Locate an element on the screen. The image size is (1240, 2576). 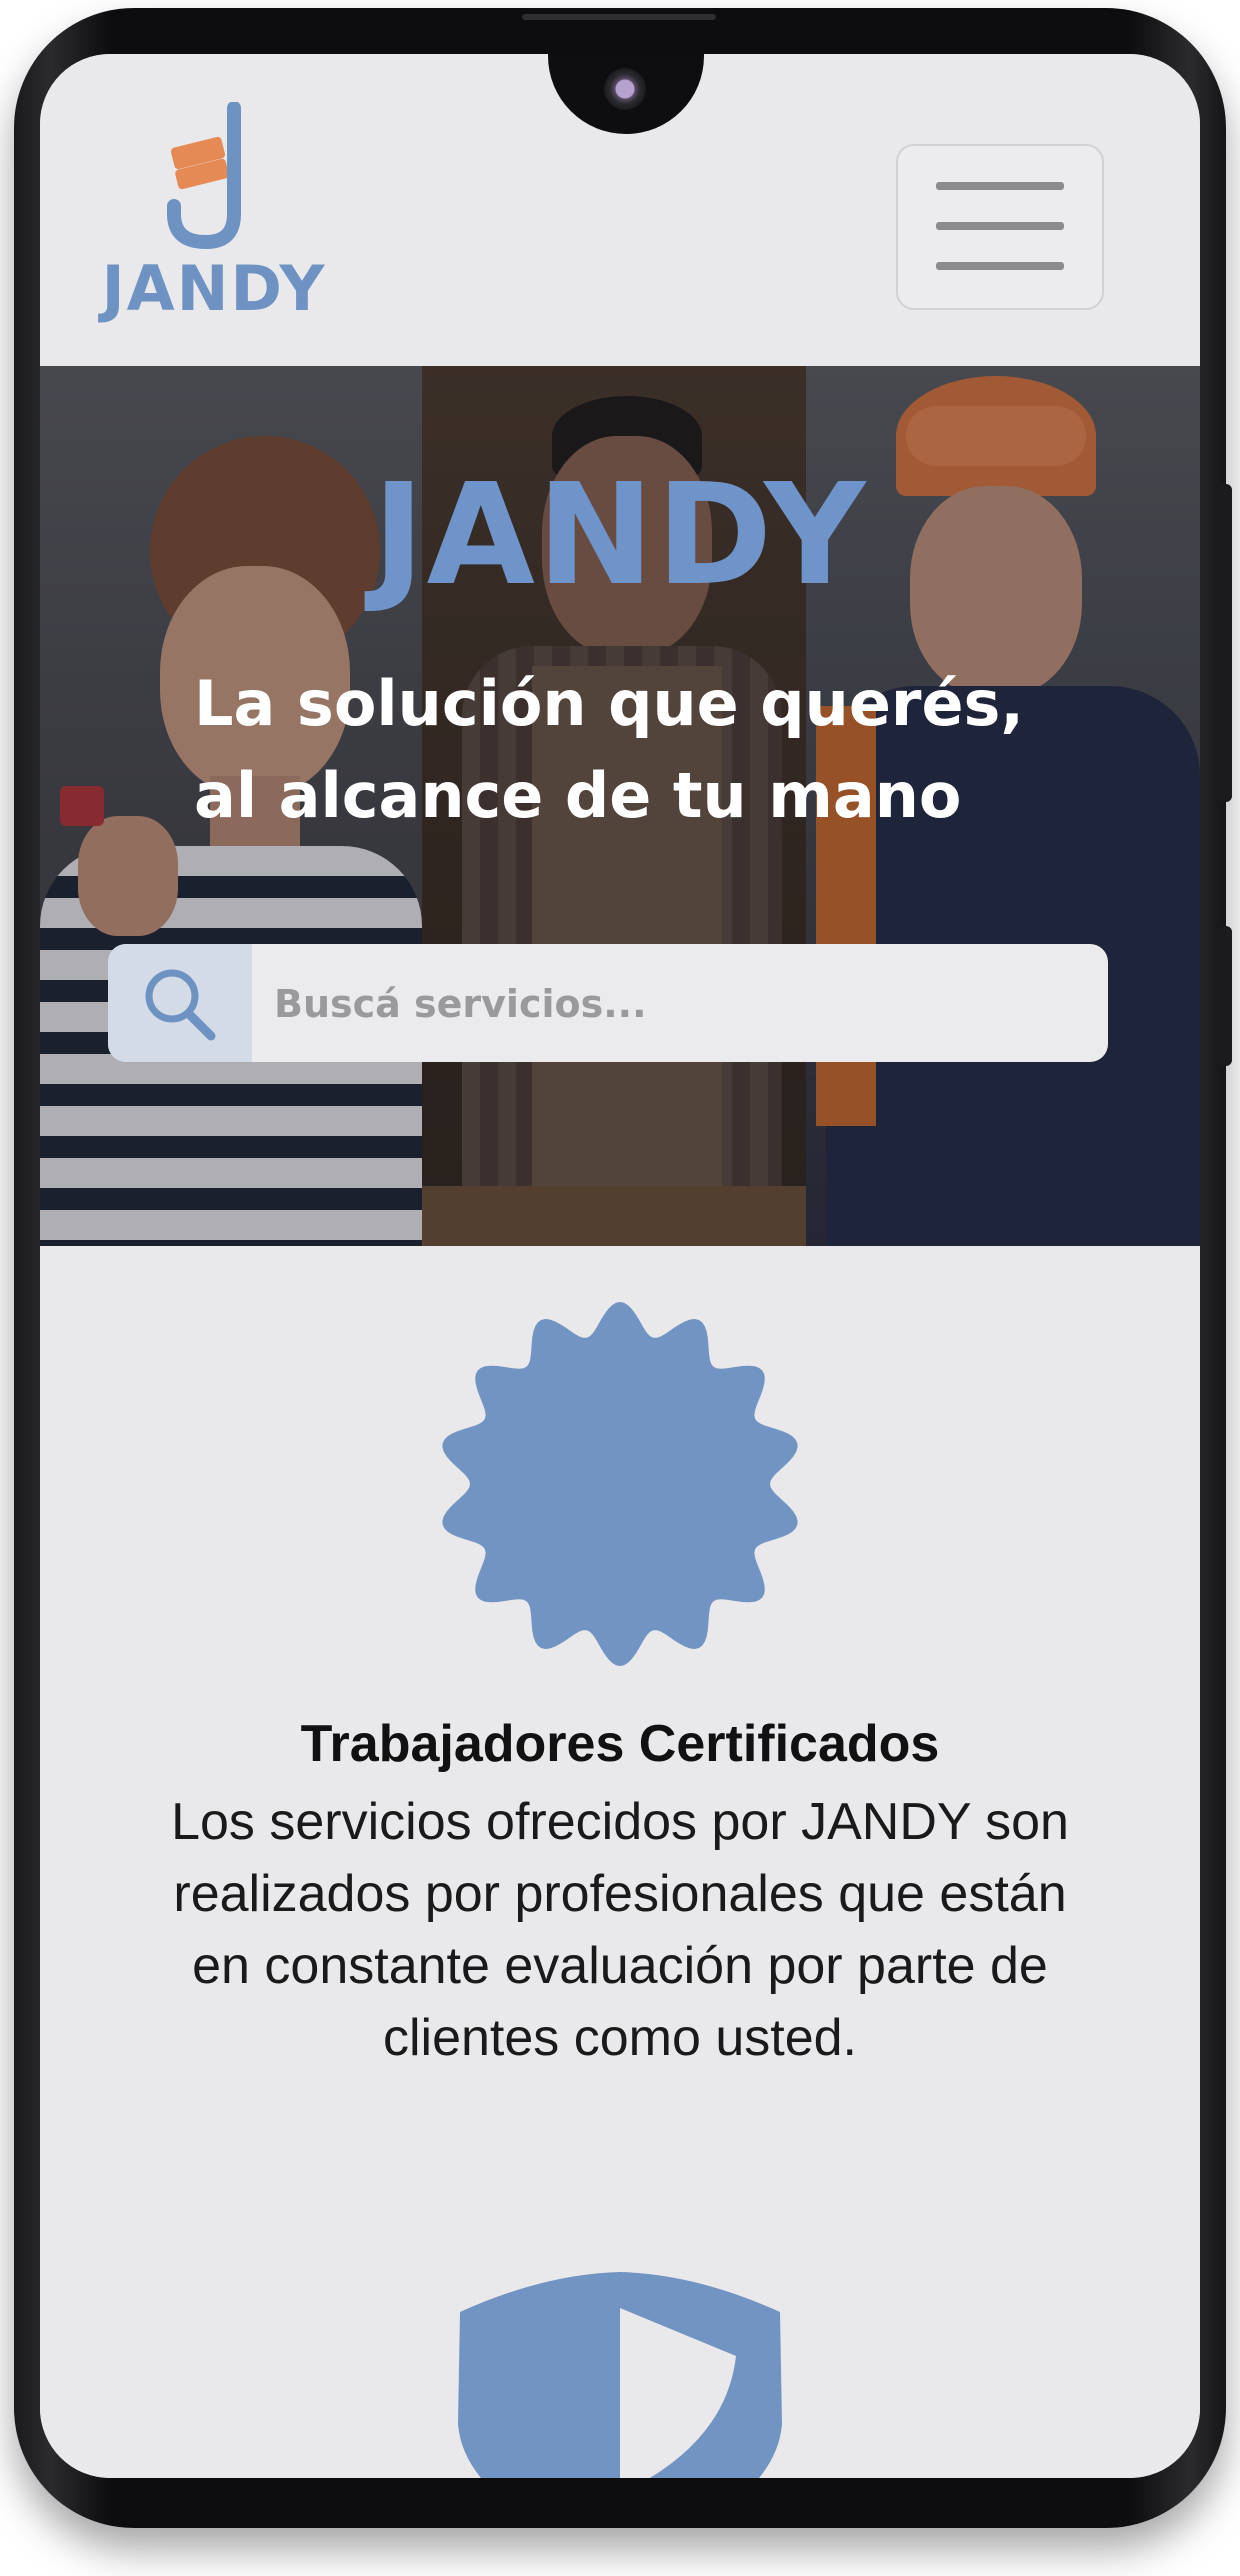
feature-description-line: clientes como usted. is located at coordinates (620, 2038).